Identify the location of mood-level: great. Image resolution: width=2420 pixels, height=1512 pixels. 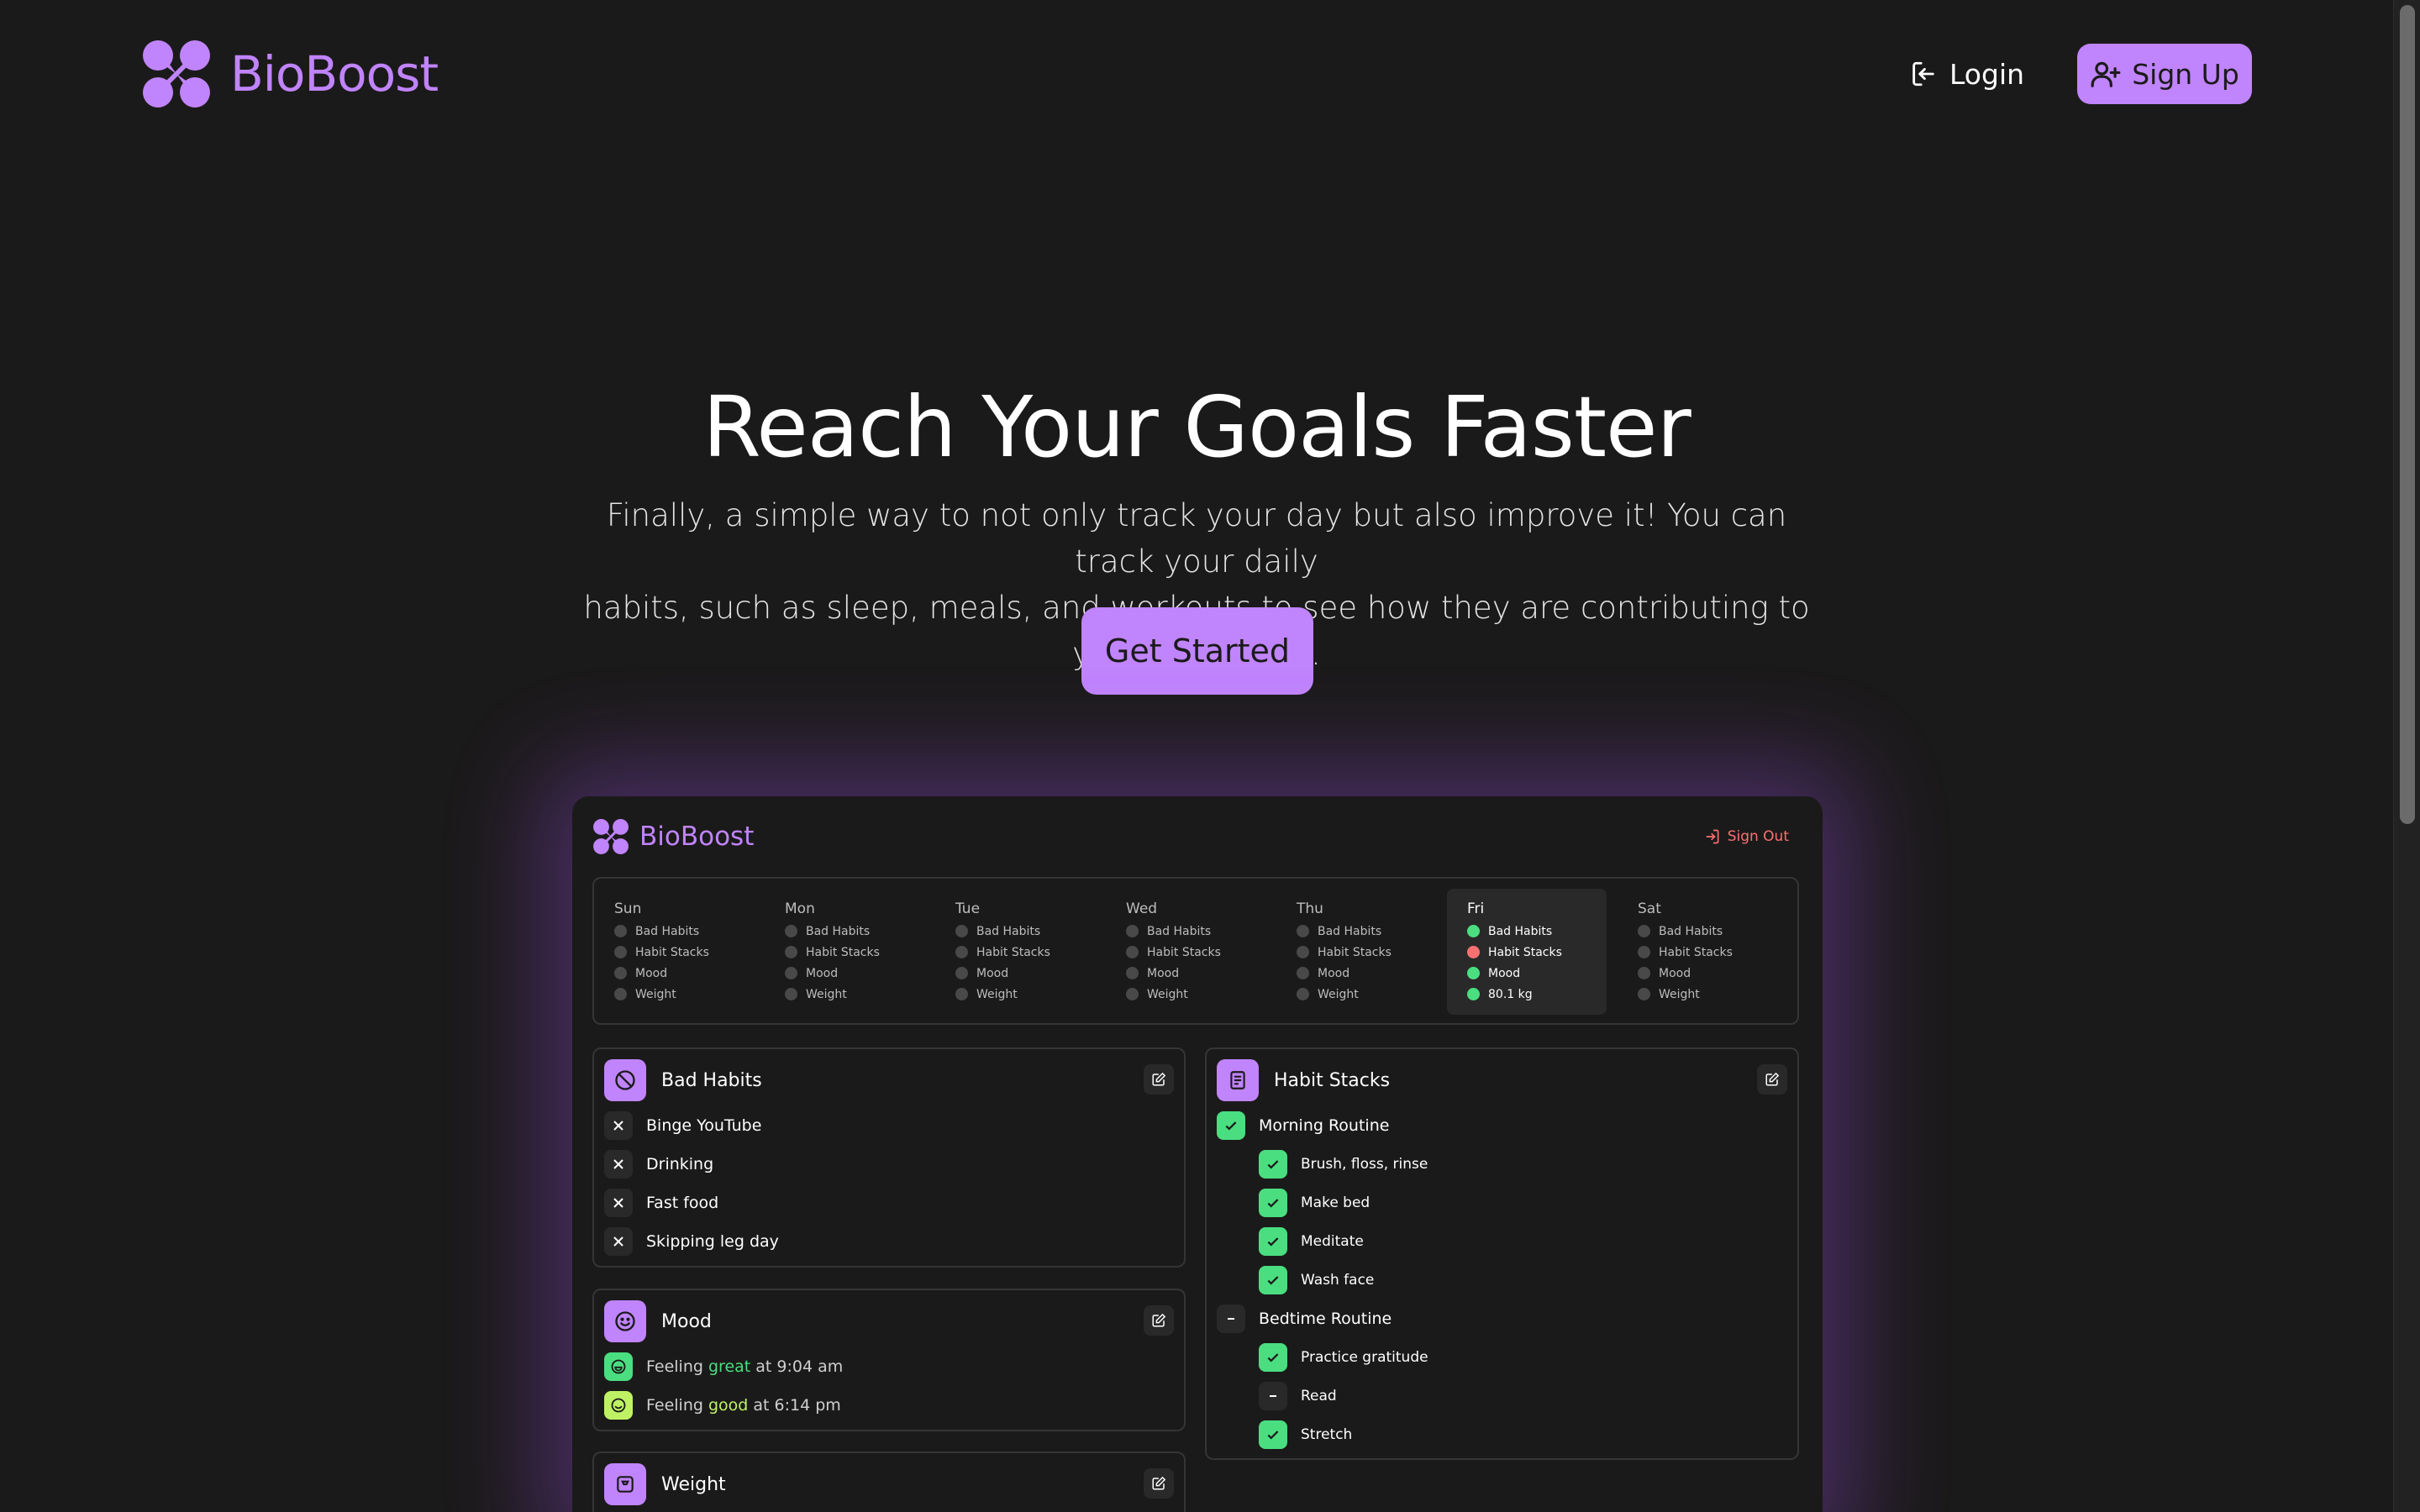
(729, 1366).